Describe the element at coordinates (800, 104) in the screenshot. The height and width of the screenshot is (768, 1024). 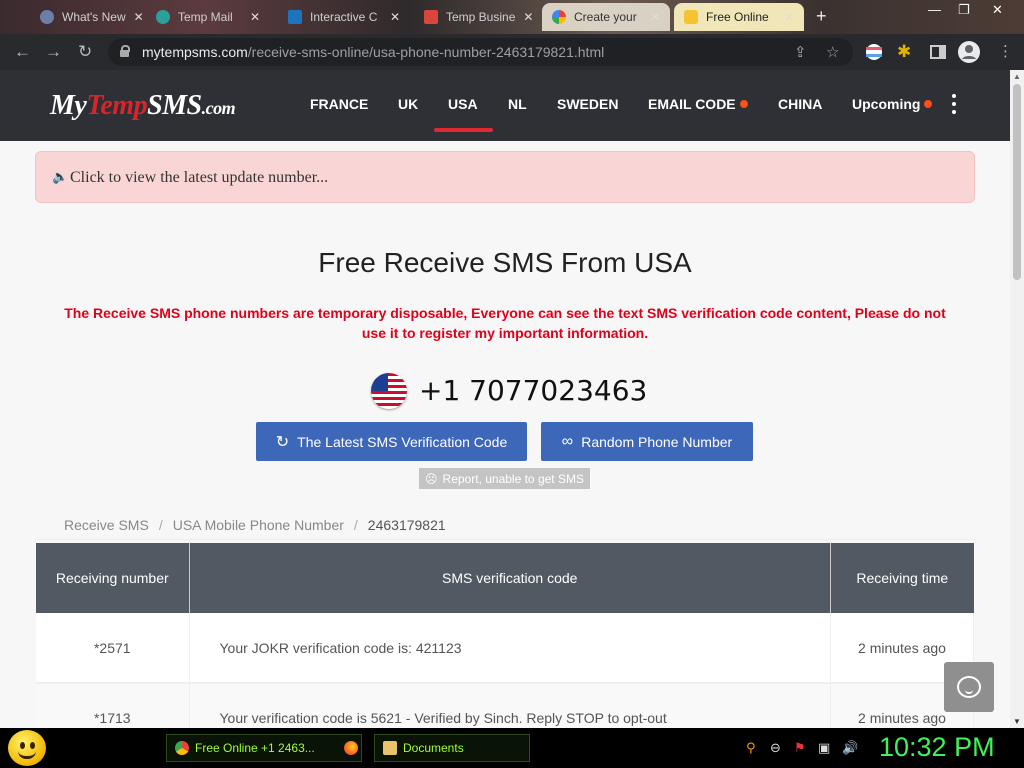
I see `nav-china: CHINA` at that location.